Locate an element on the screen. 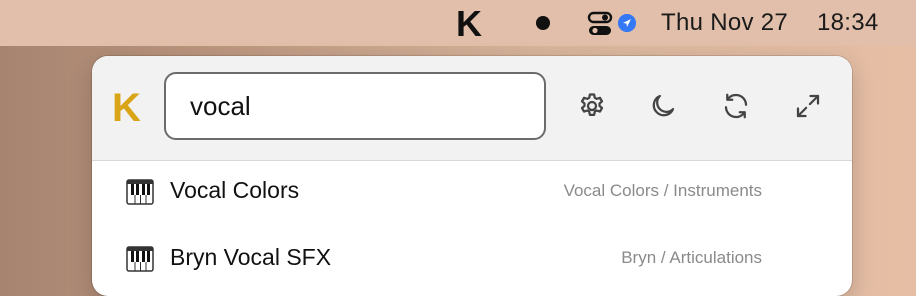 The image size is (916, 296). expand-icon is located at coordinates (808, 106).